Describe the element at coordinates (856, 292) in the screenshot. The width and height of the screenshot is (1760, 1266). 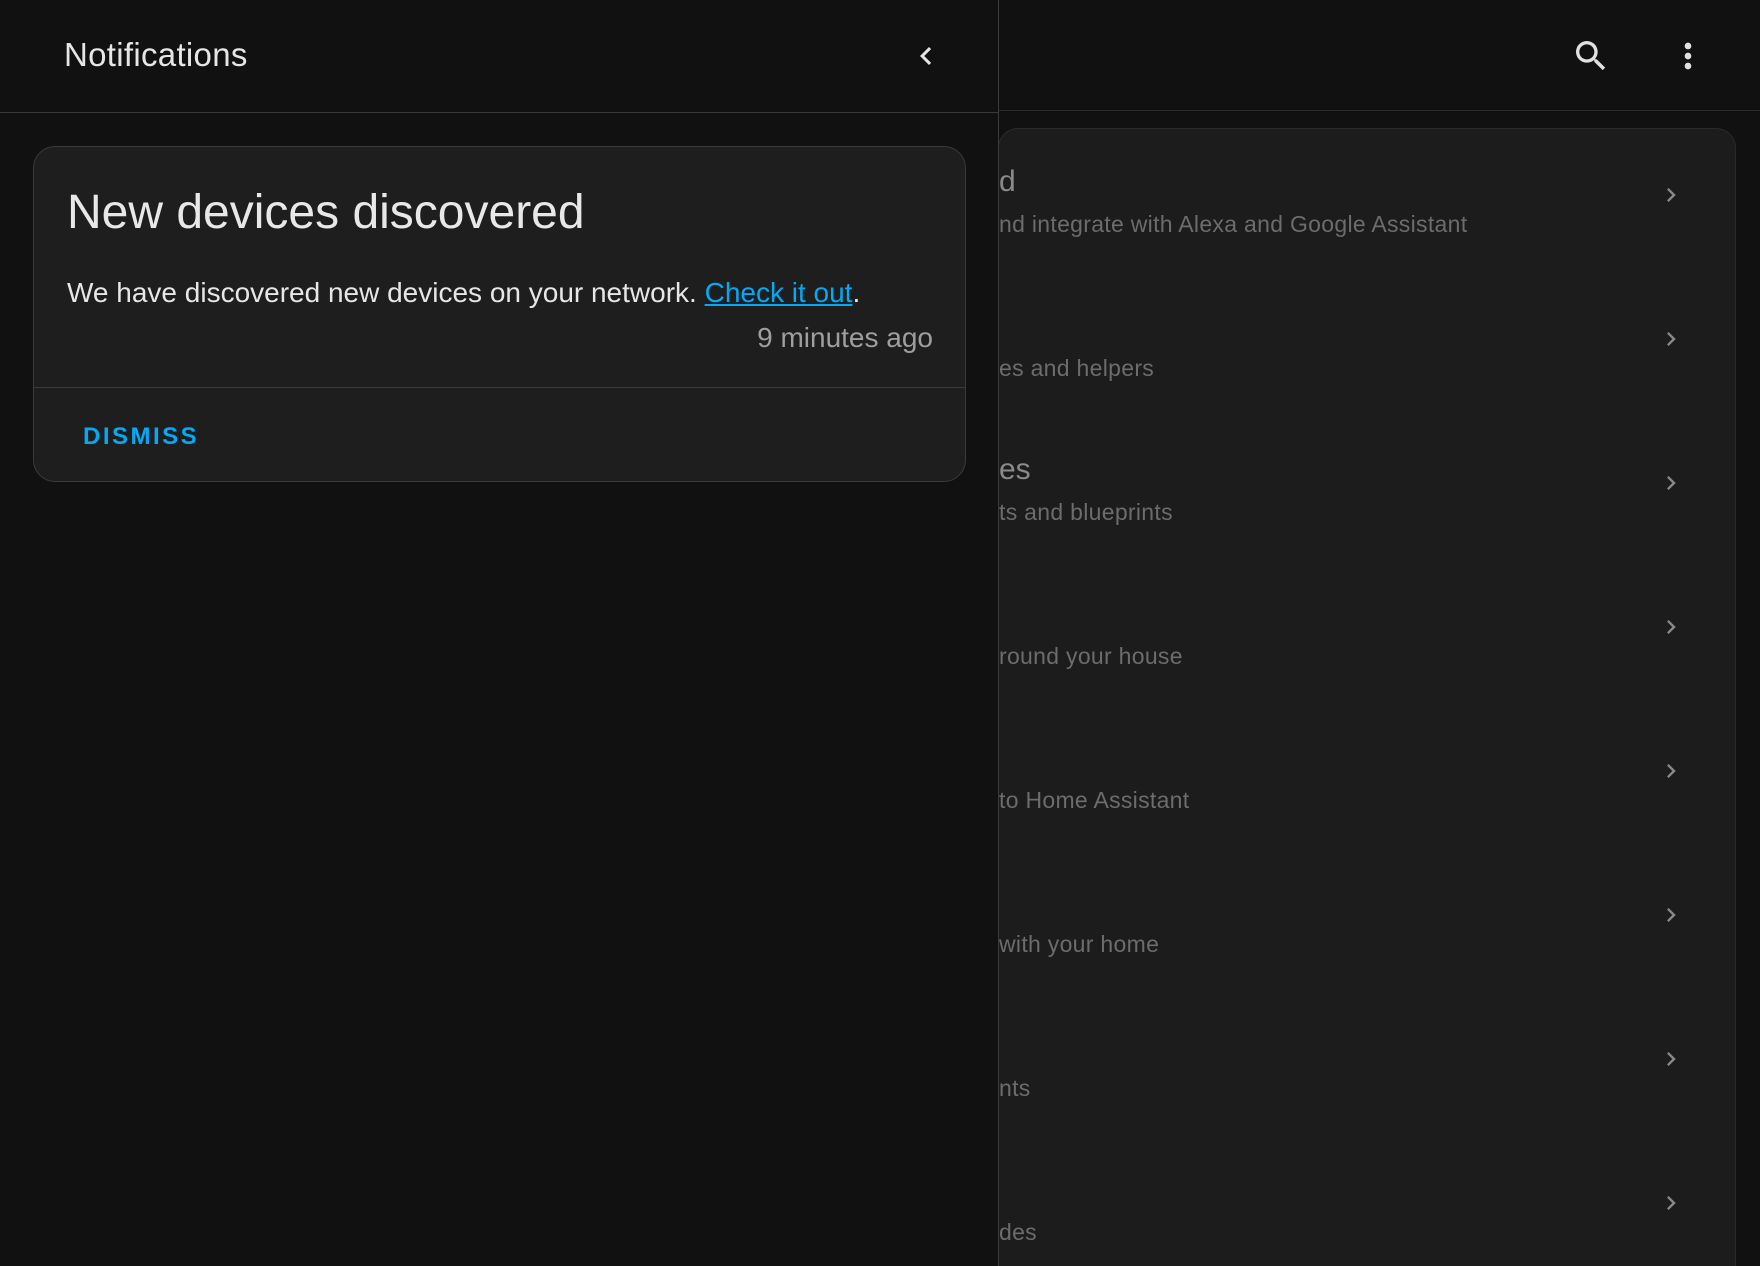
I see `message-end: .` at that location.